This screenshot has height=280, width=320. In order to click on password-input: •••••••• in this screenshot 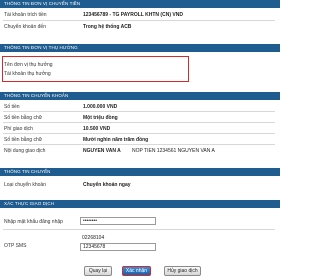, I will do `click(118, 221)`.